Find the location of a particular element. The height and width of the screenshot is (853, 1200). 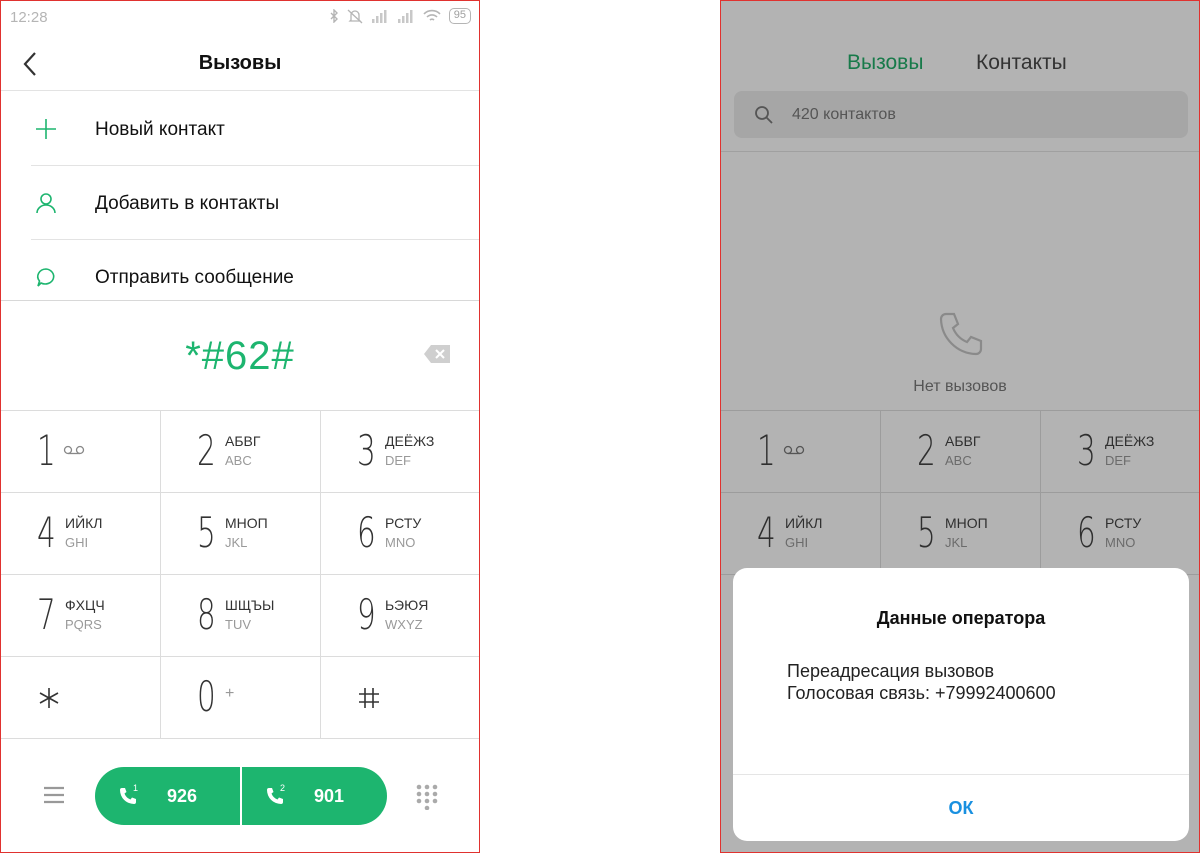

tab-calls: Вызовы is located at coordinates (885, 63).